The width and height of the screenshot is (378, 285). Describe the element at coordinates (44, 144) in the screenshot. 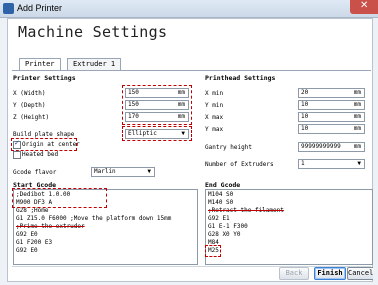

I see `annotation-origin` at that location.